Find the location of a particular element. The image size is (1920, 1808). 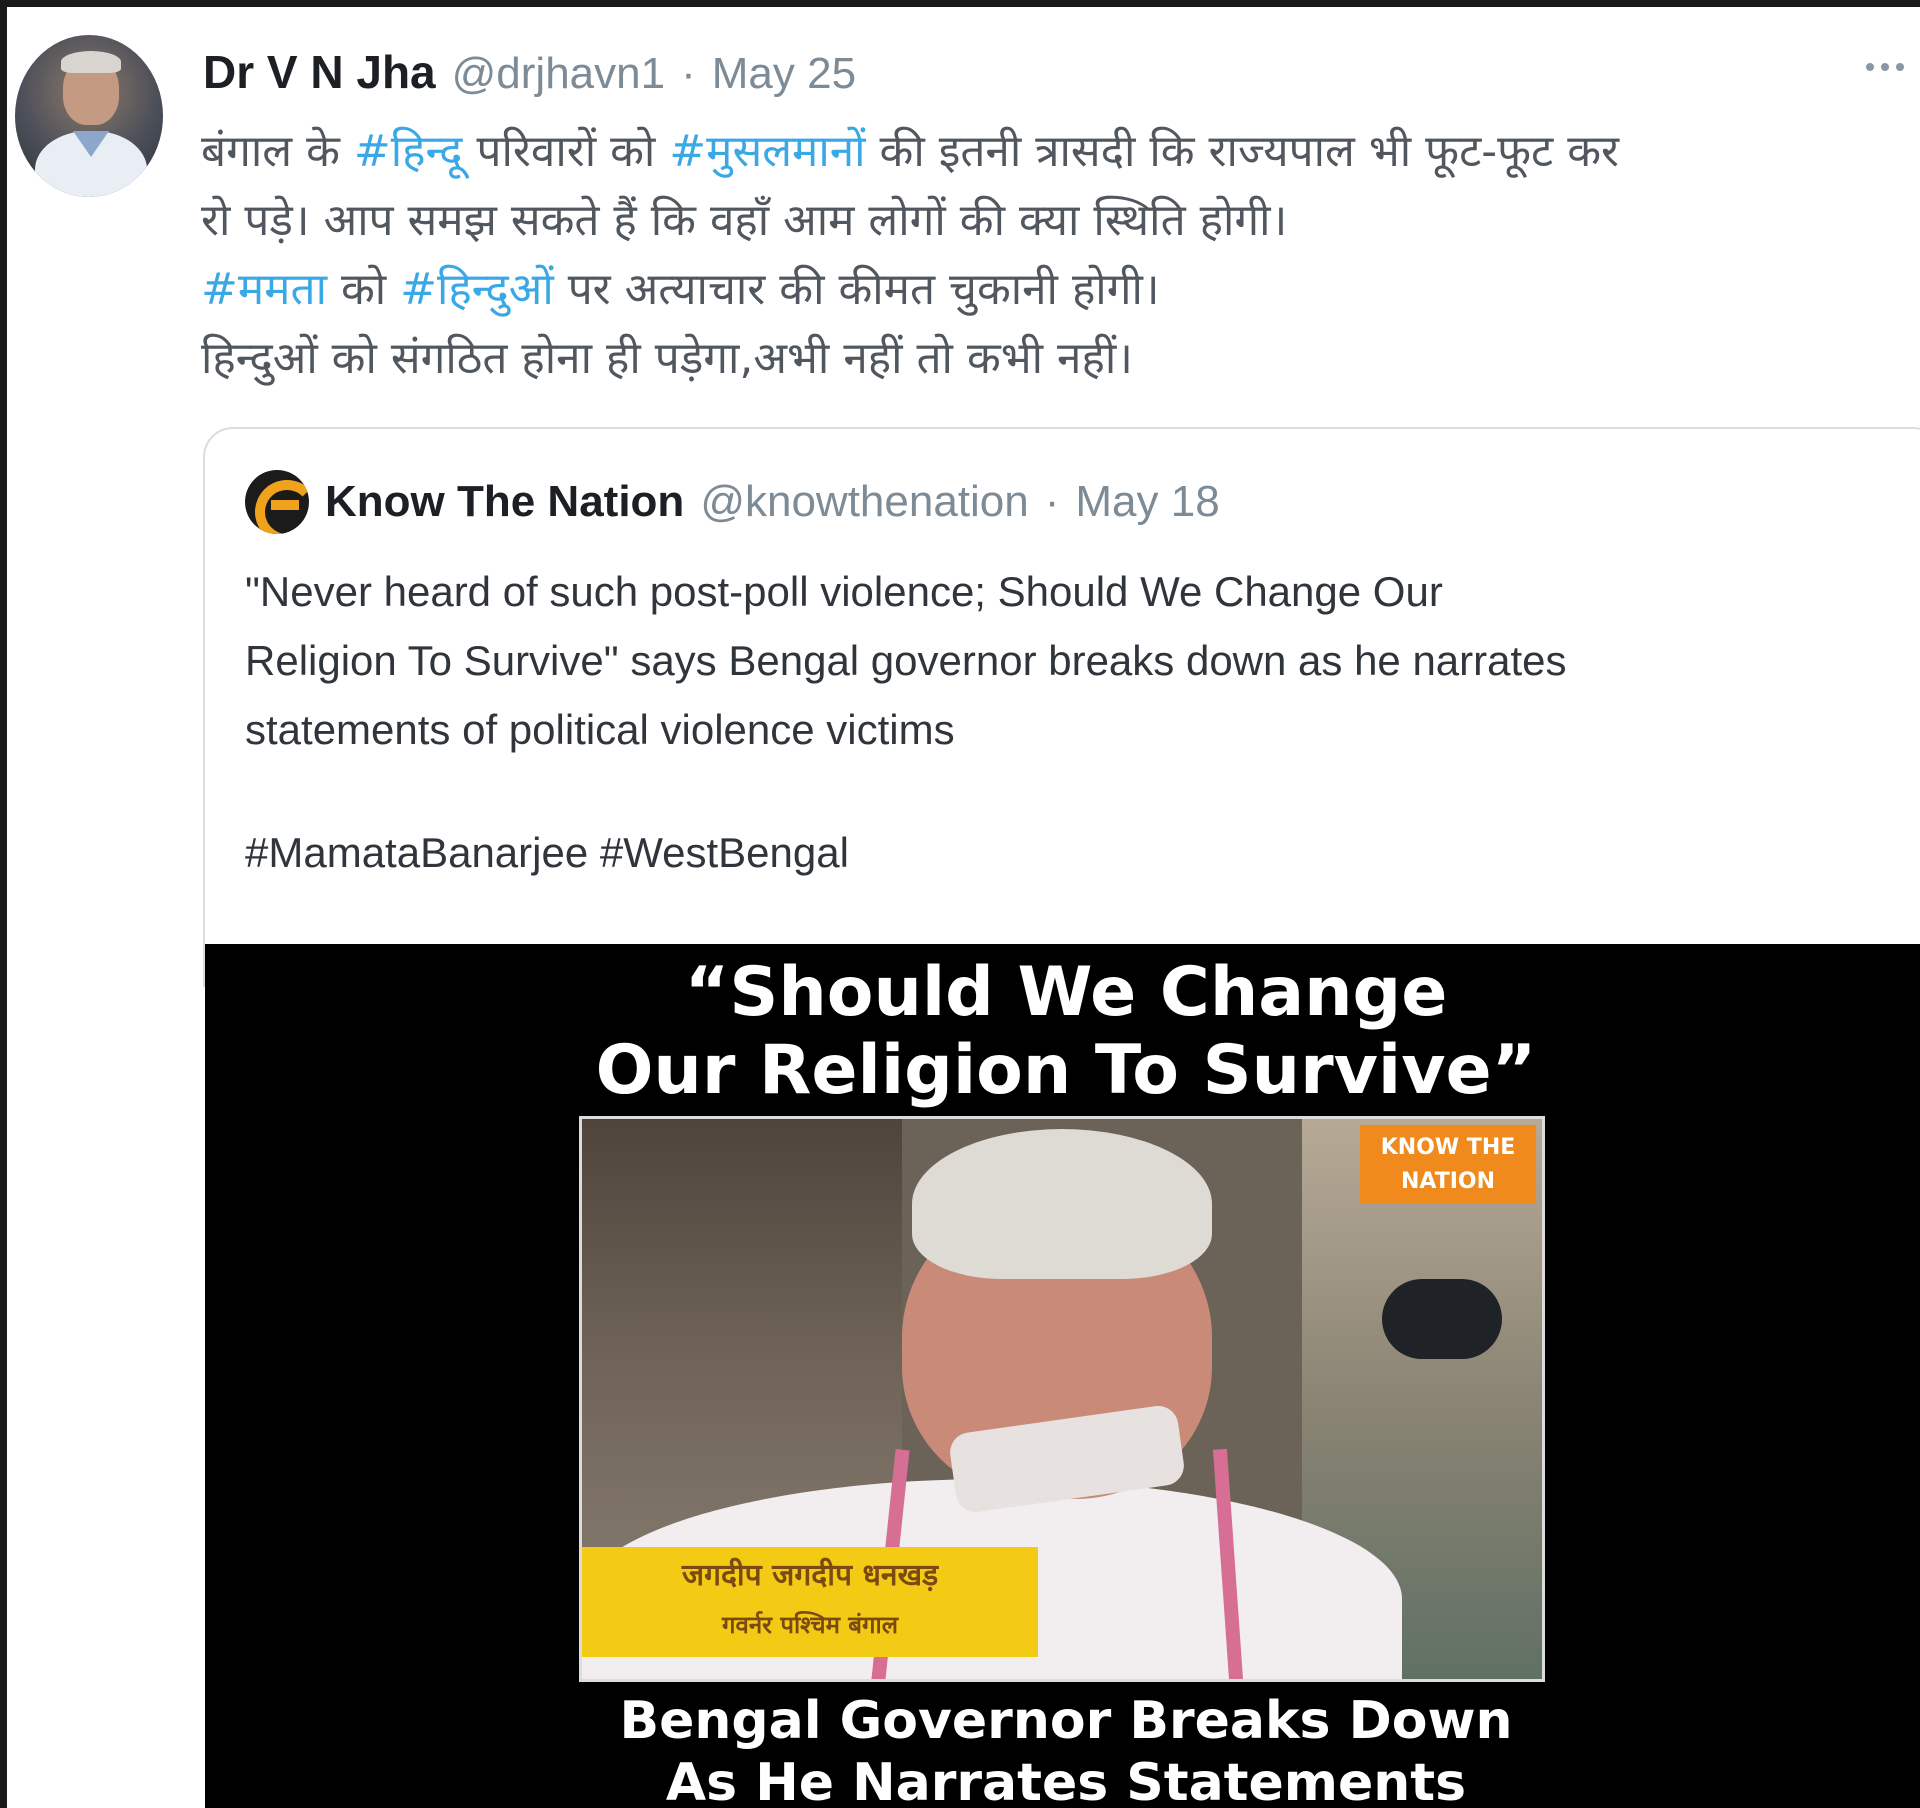

badge-line: KNOW THE is located at coordinates (1448, 1147).